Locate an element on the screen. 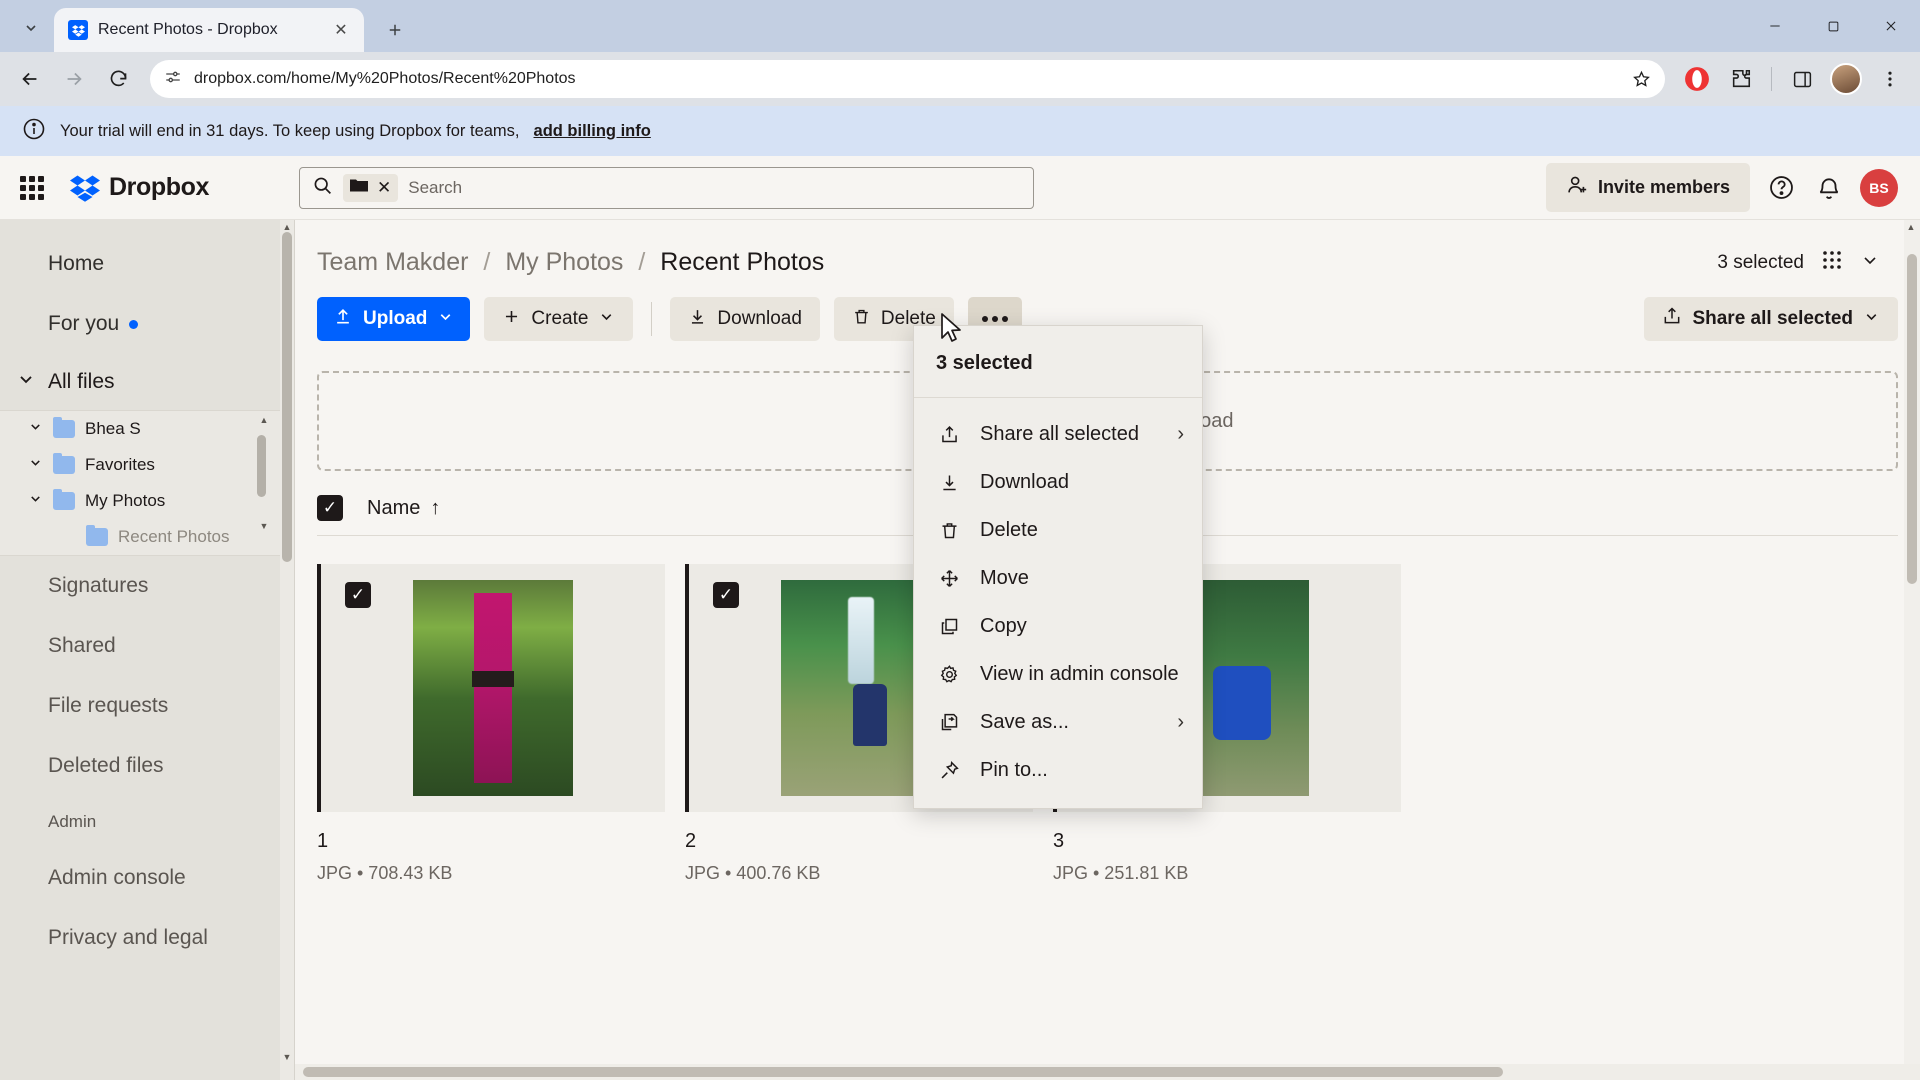 The height and width of the screenshot is (1080, 1920). sidebar-item-all-files: All files is located at coordinates (147, 382).